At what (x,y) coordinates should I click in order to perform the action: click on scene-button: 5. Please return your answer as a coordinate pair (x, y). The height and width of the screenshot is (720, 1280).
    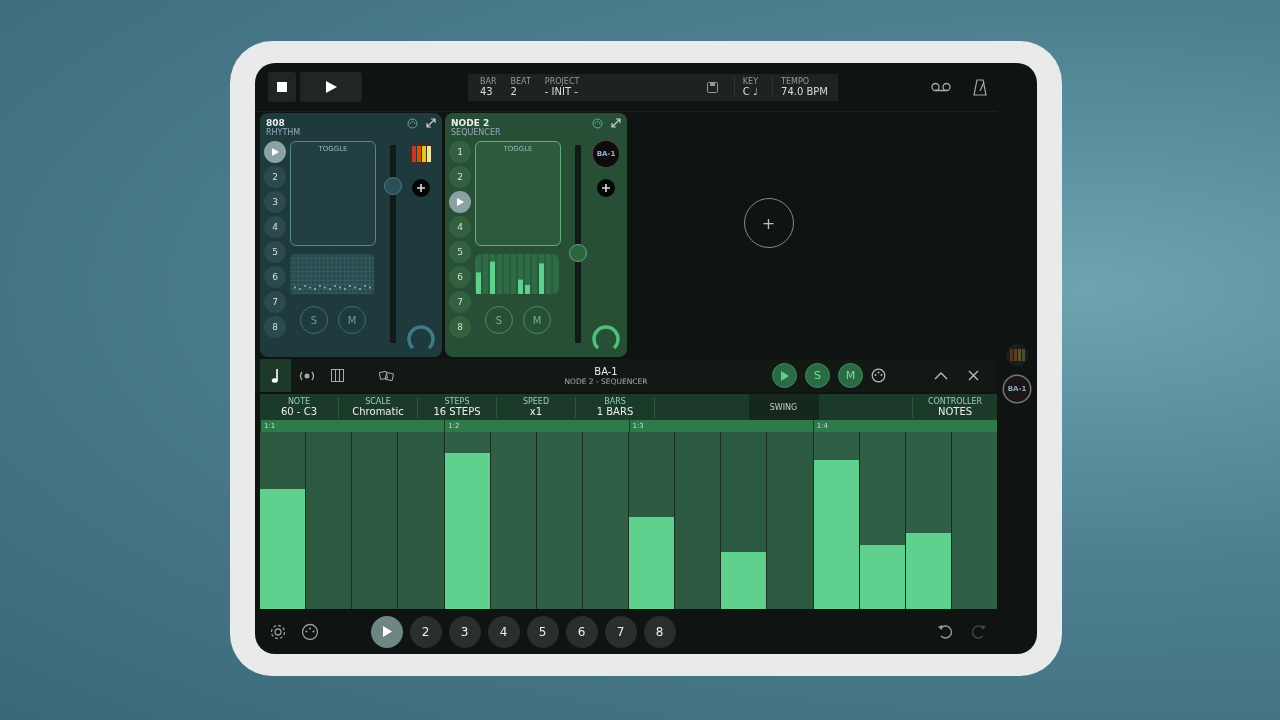
    Looking at the image, I should click on (542, 631).